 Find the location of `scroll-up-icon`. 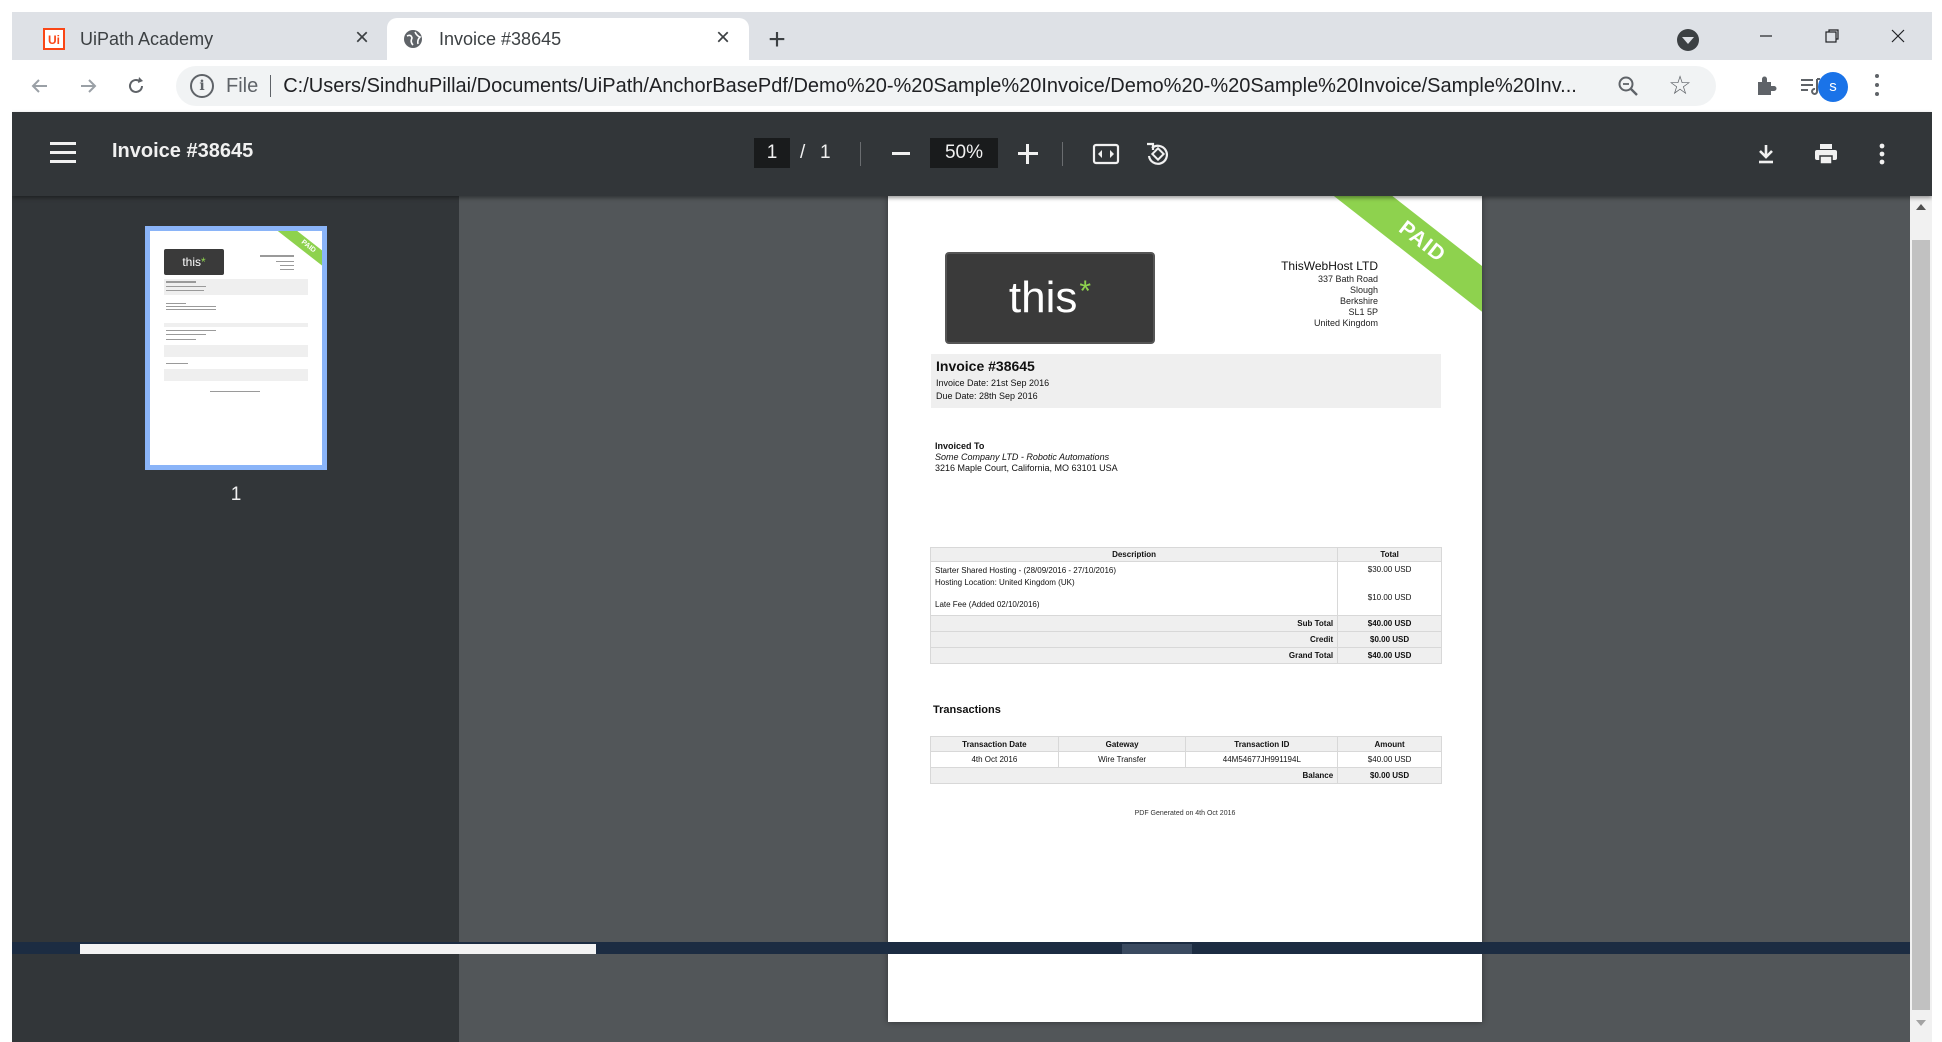

scroll-up-icon is located at coordinates (1921, 207).